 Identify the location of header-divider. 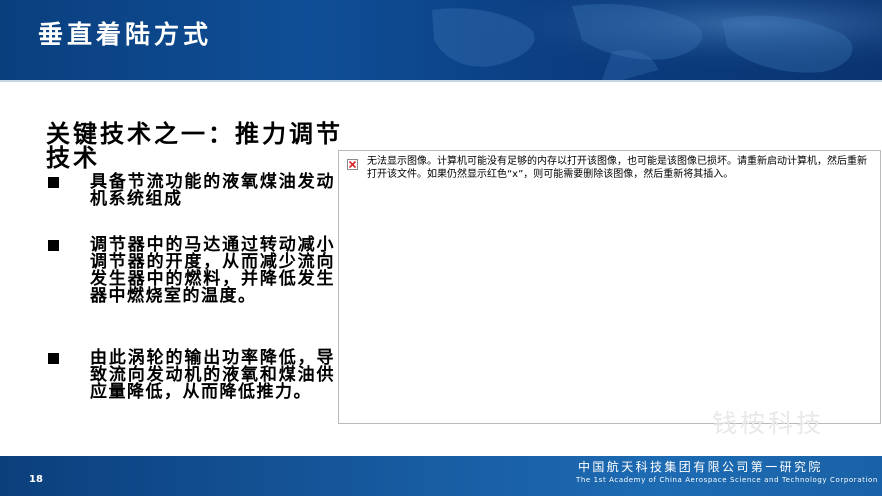
(441, 81).